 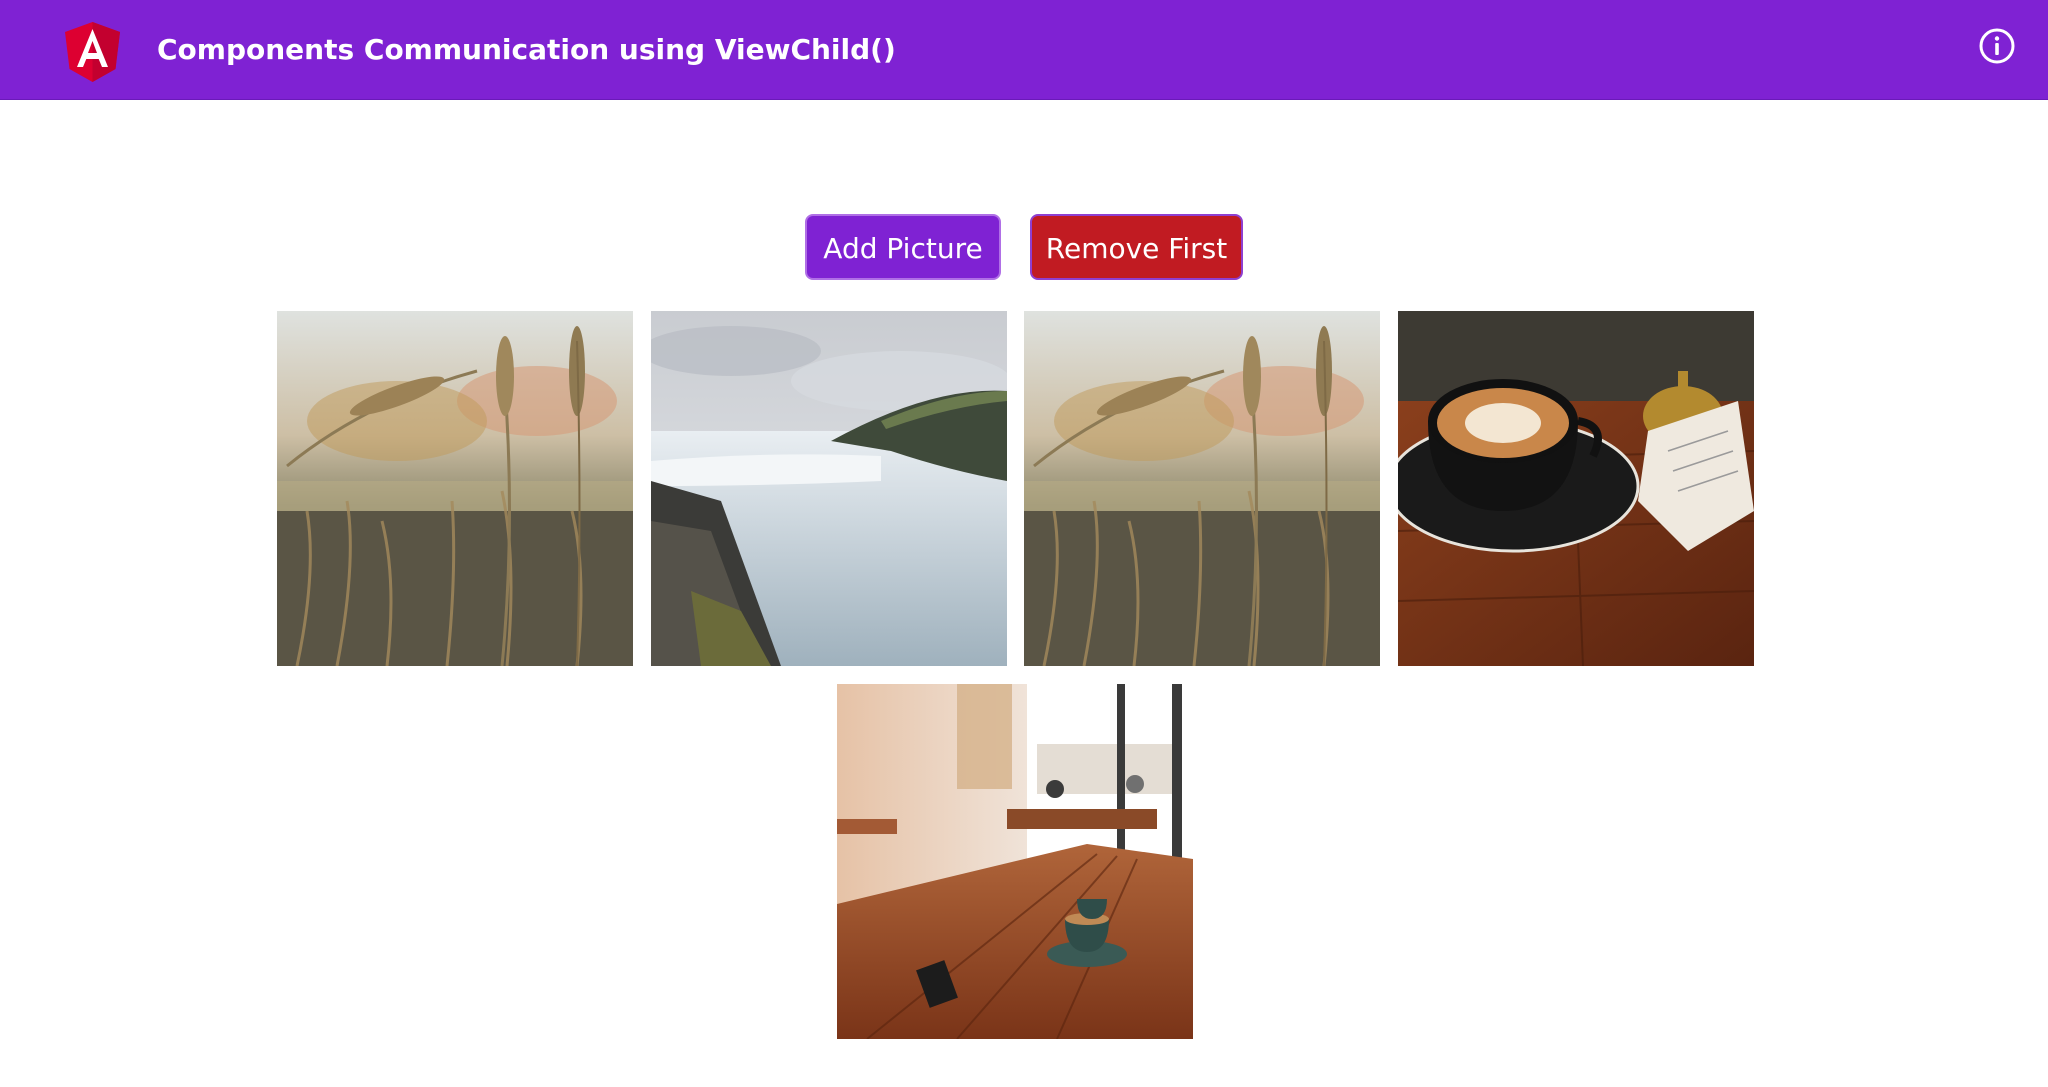 What do you see at coordinates (1997, 46) in the screenshot?
I see `info-circle-icon` at bounding box center [1997, 46].